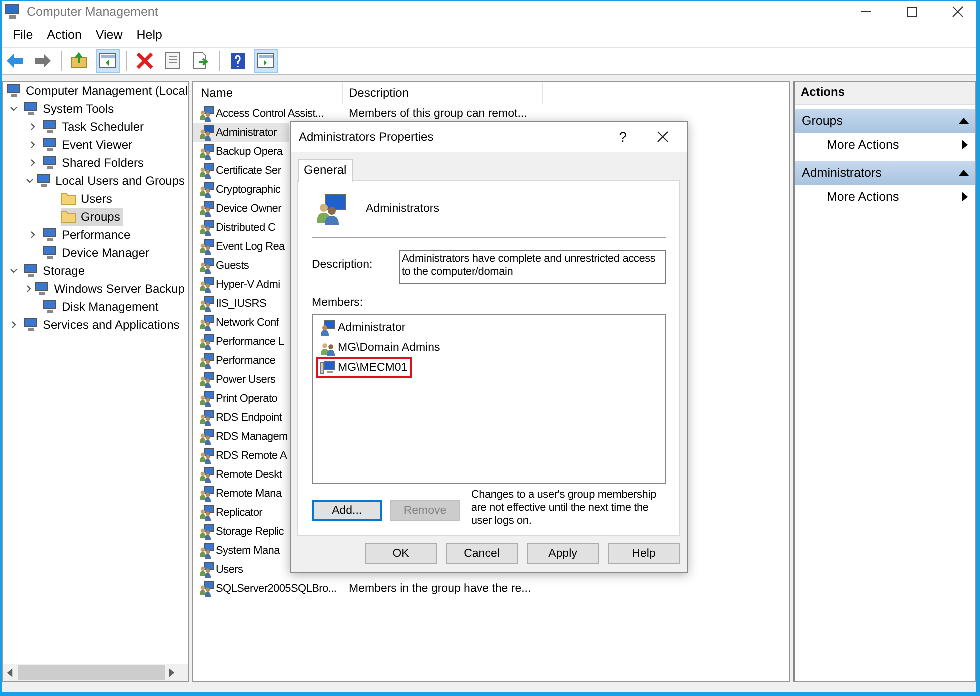  Describe the element at coordinates (55, 271) in the screenshot. I see `tree-item: Storage` at that location.